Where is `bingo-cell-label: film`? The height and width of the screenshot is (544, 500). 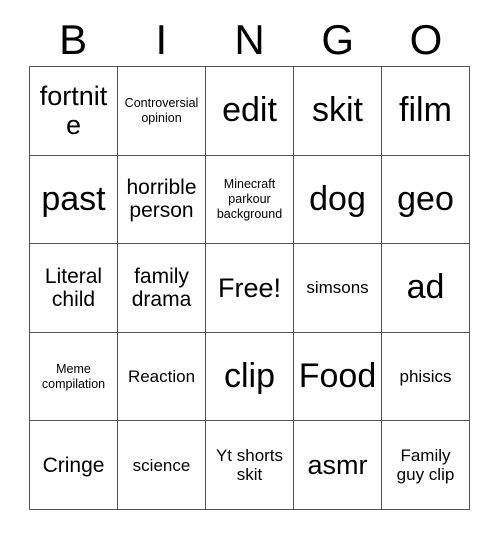 bingo-cell-label: film is located at coordinates (425, 110).